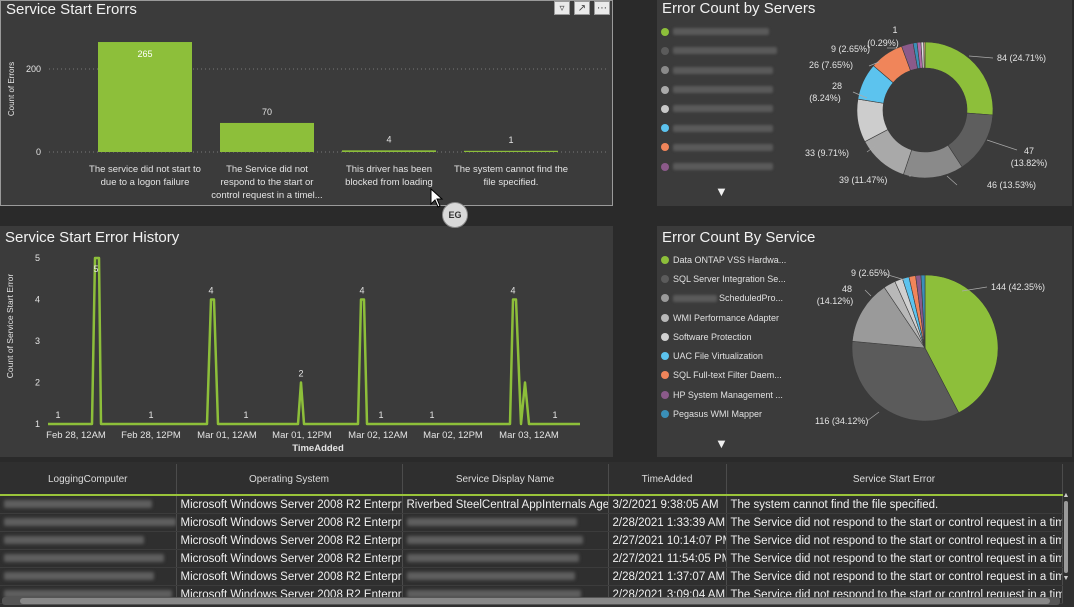 This screenshot has width=1074, height=607. What do you see at coordinates (505, 504) in the screenshot?
I see `cell-service-display-name: Riverbed SteelCentral AppInternals Agent` at bounding box center [505, 504].